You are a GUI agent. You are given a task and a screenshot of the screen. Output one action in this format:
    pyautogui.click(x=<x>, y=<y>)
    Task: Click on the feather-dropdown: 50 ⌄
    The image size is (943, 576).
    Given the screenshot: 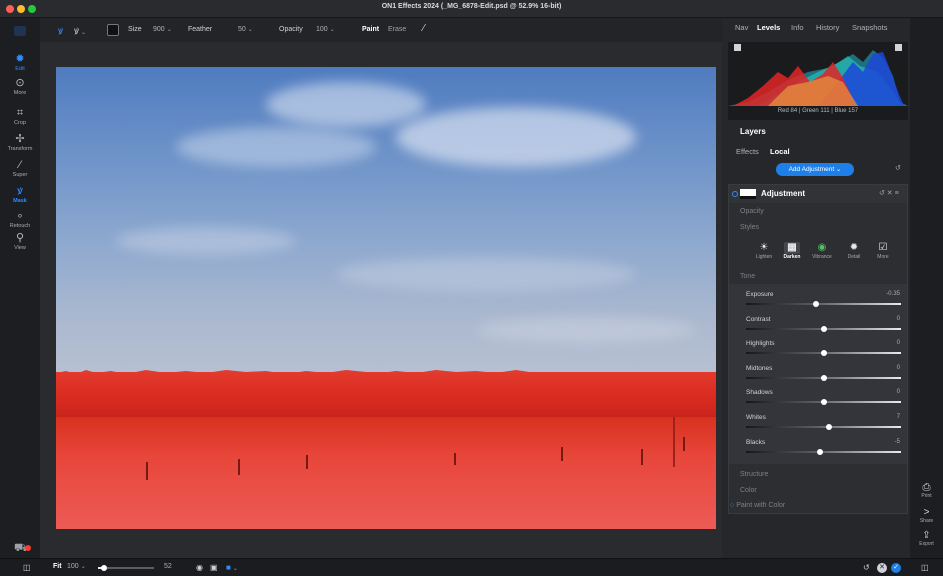 What is the action you would take?
    pyautogui.click(x=245, y=29)
    